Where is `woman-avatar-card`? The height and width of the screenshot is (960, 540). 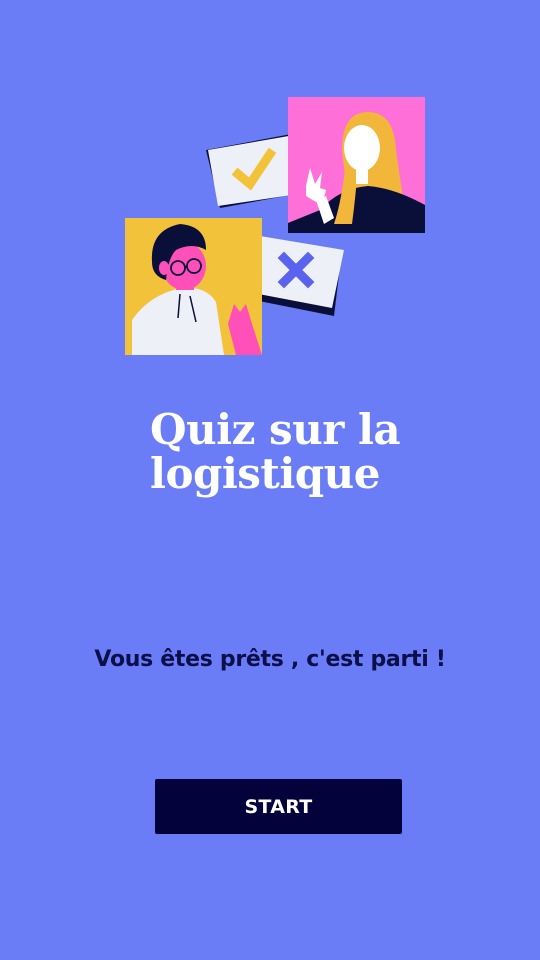
woman-avatar-card is located at coordinates (356, 165).